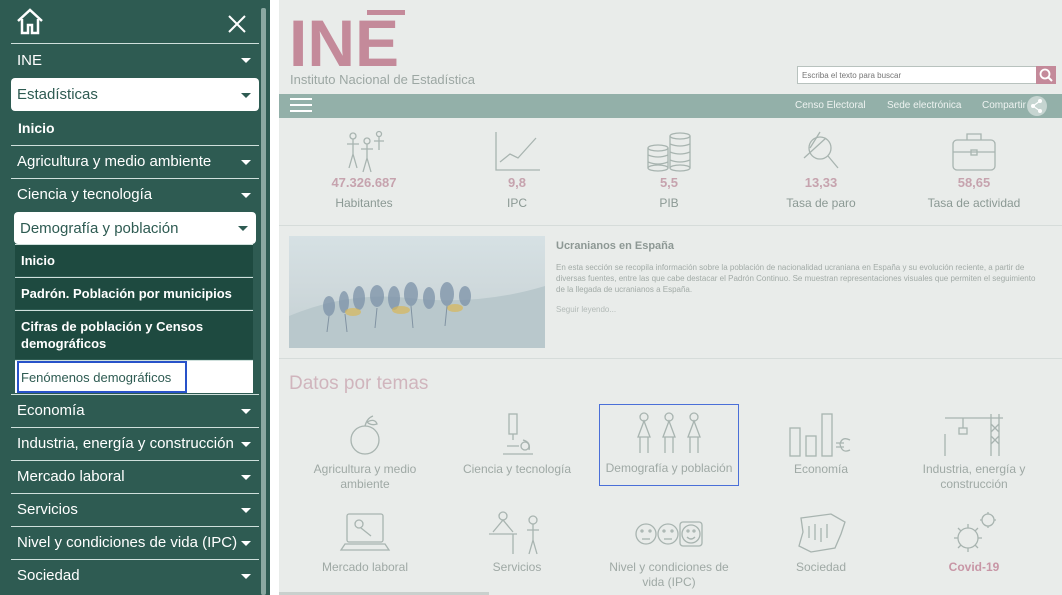  Describe the element at coordinates (364, 169) in the screenshot. I see `stat-habitantes: 47.326.687 Habitantes` at that location.